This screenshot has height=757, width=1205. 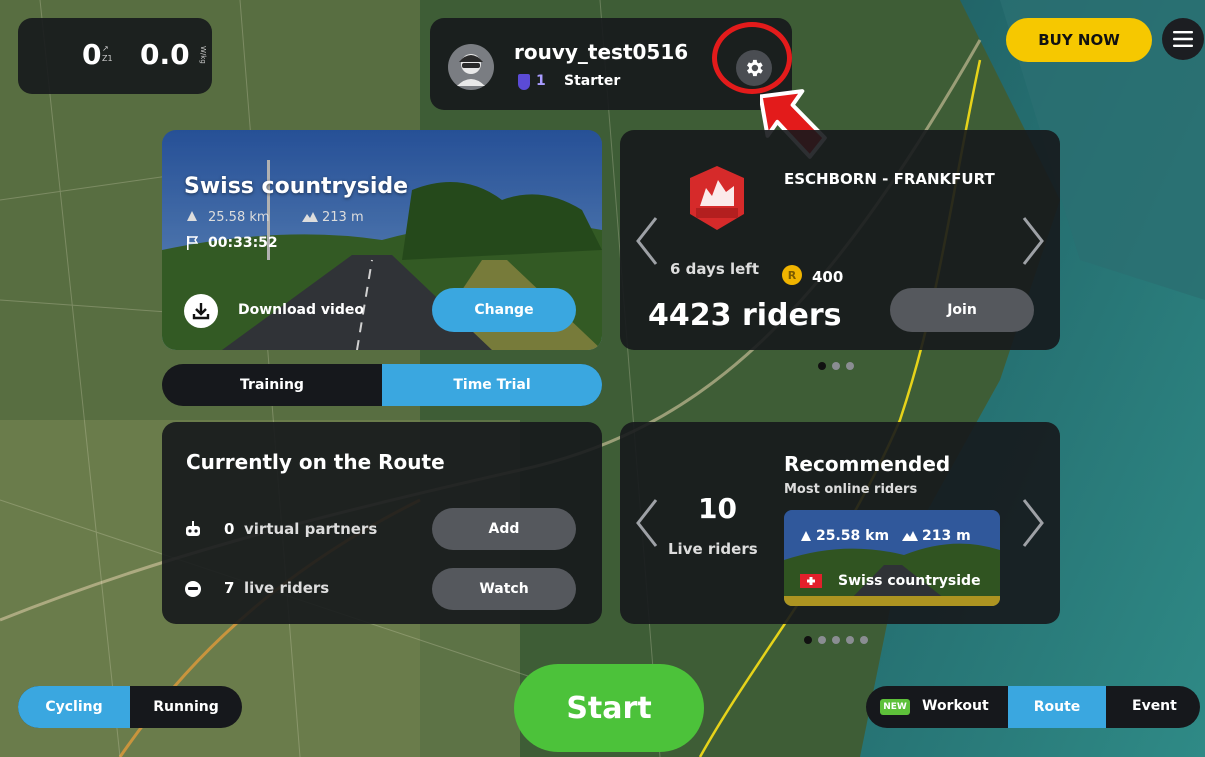 What do you see at coordinates (609, 708) in the screenshot?
I see `start-button: Start` at bounding box center [609, 708].